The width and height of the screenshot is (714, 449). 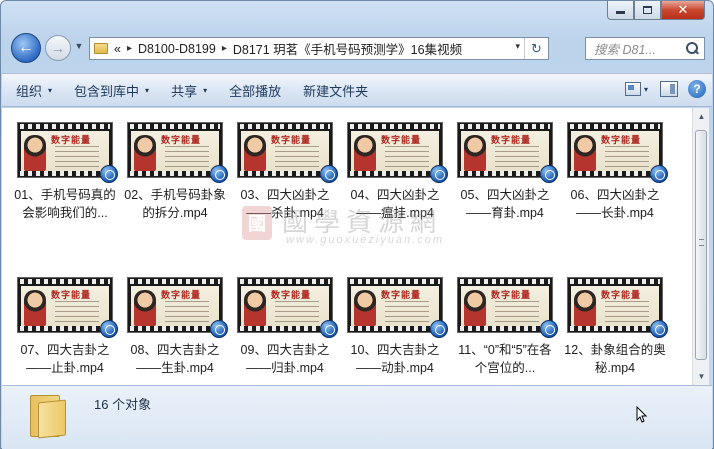 I want to click on close-button: ✕, so click(x=683, y=10).